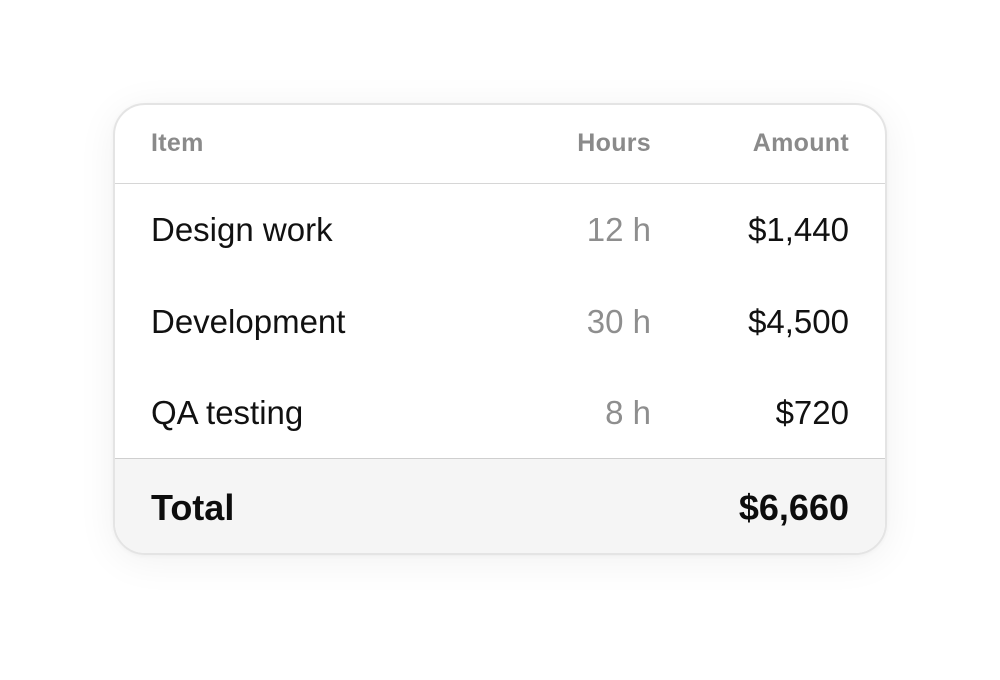 Image resolution: width=1000 pixels, height=680 pixels. I want to click on header-hours: Hours, so click(614, 143).